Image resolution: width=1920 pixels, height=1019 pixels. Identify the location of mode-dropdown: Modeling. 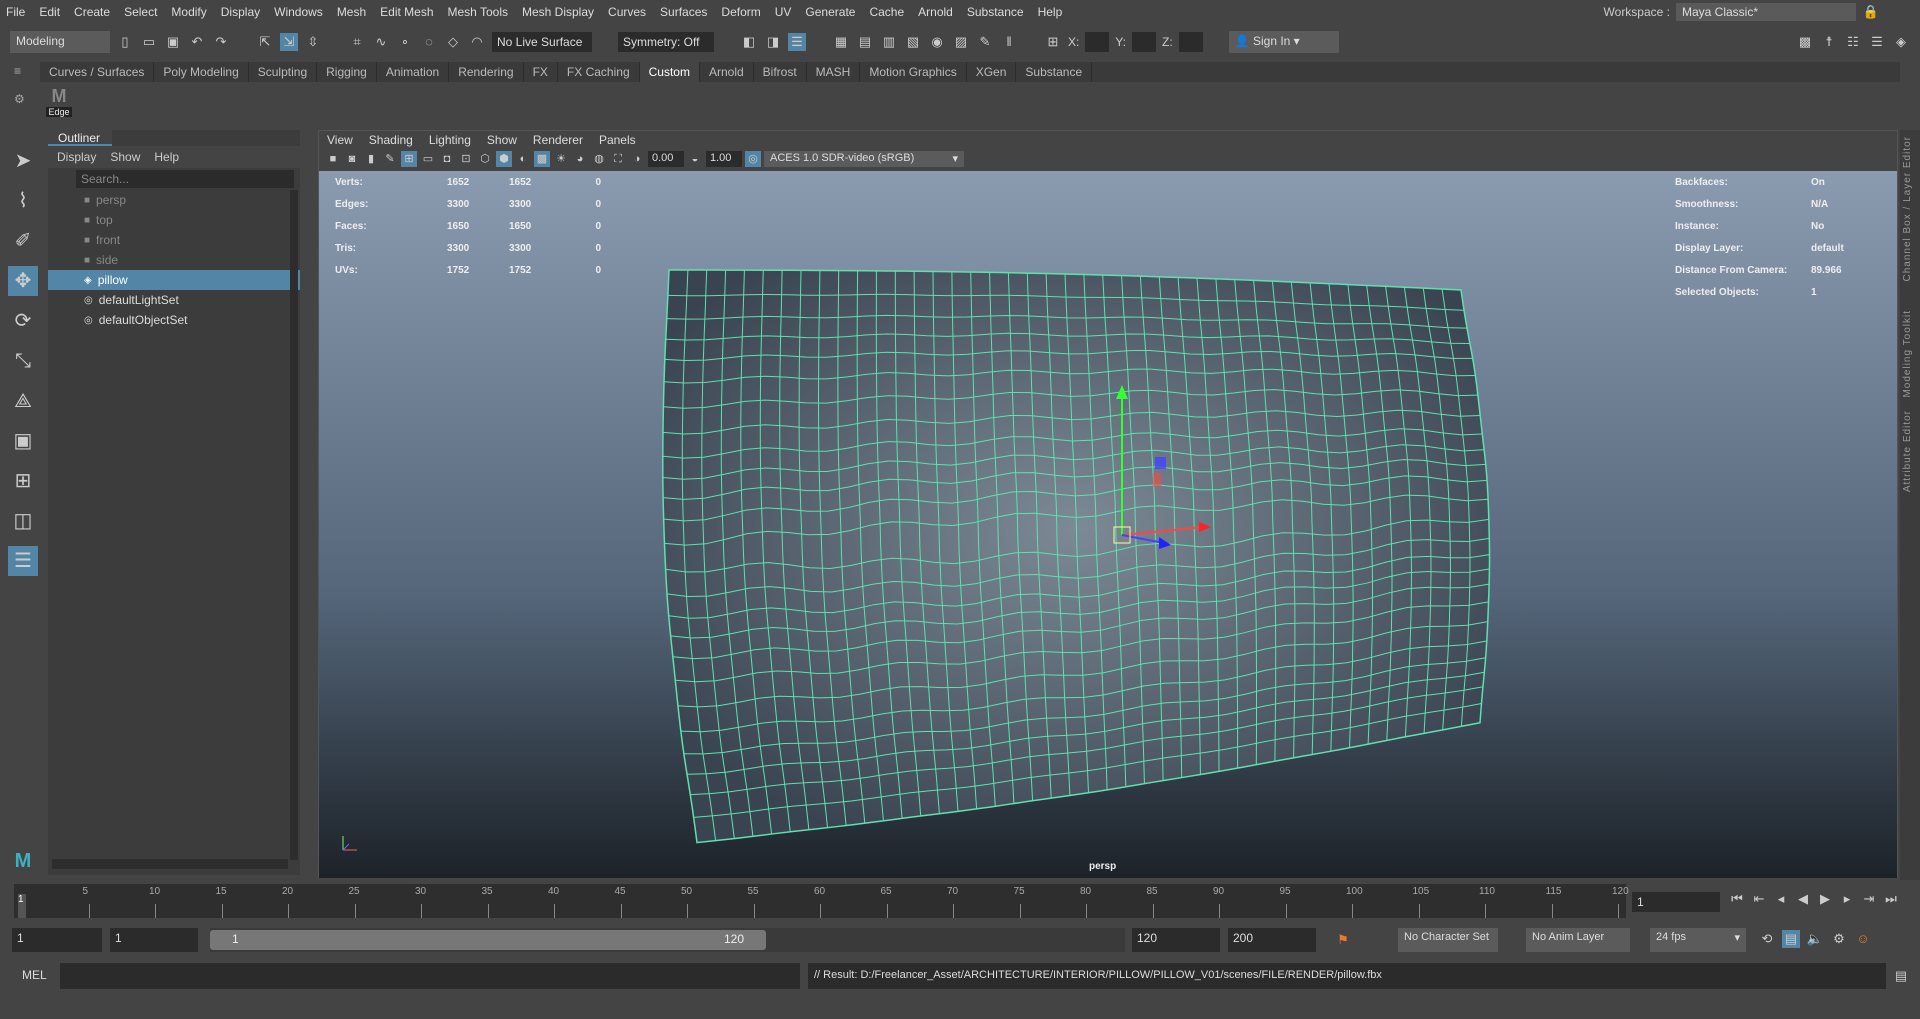
(60, 42).